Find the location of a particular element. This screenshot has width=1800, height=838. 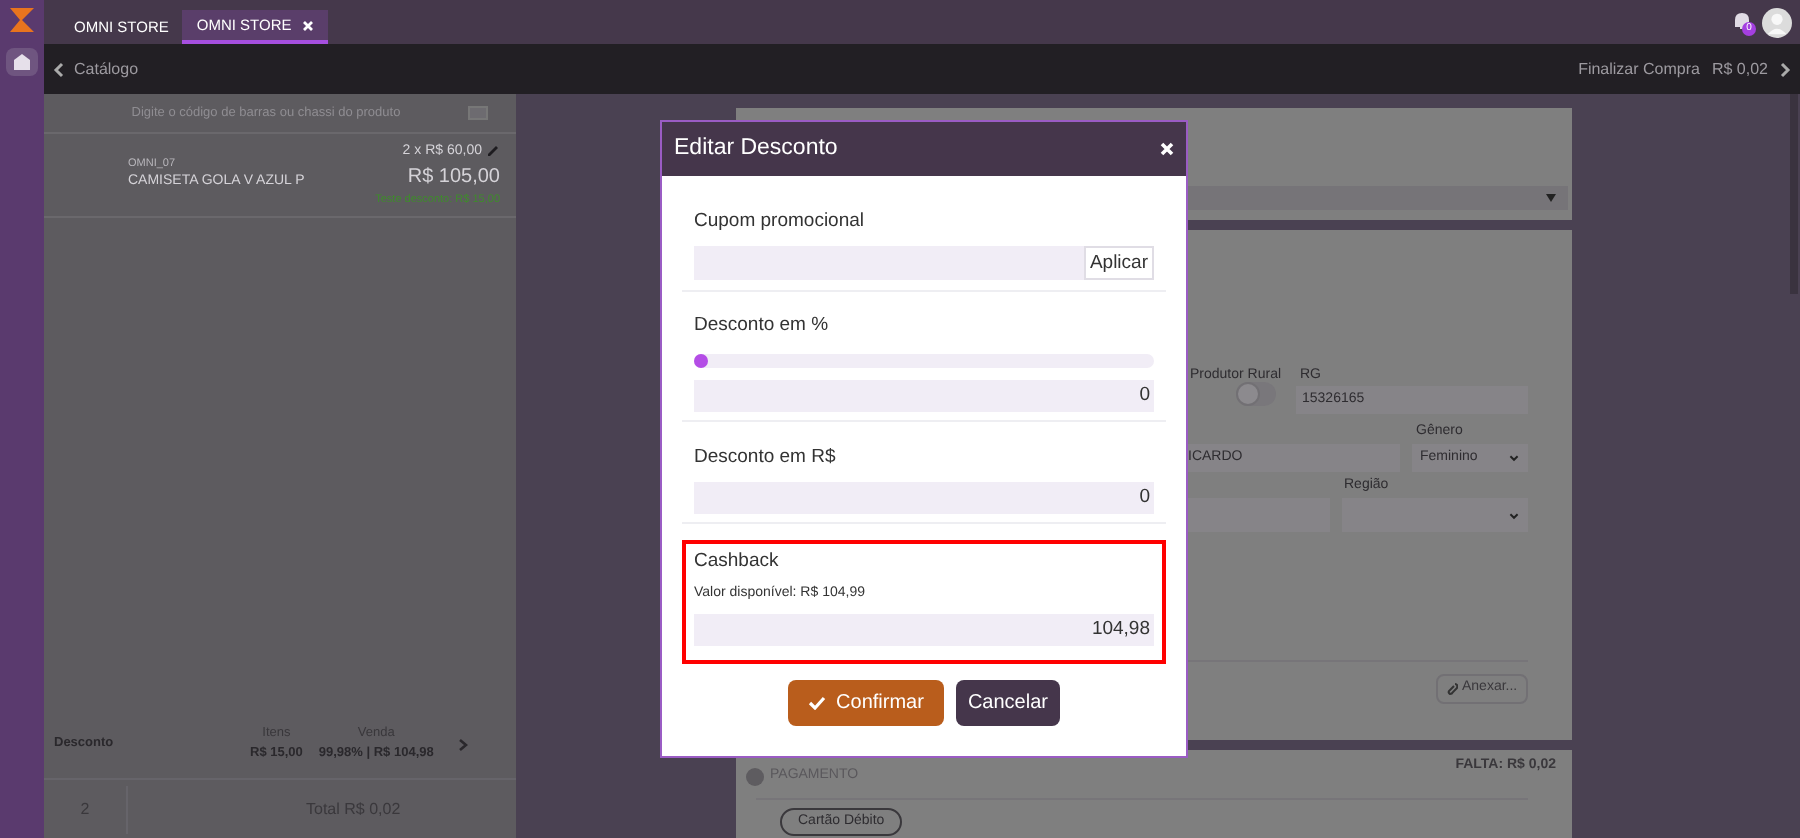

pencil-icon is located at coordinates (493, 151).